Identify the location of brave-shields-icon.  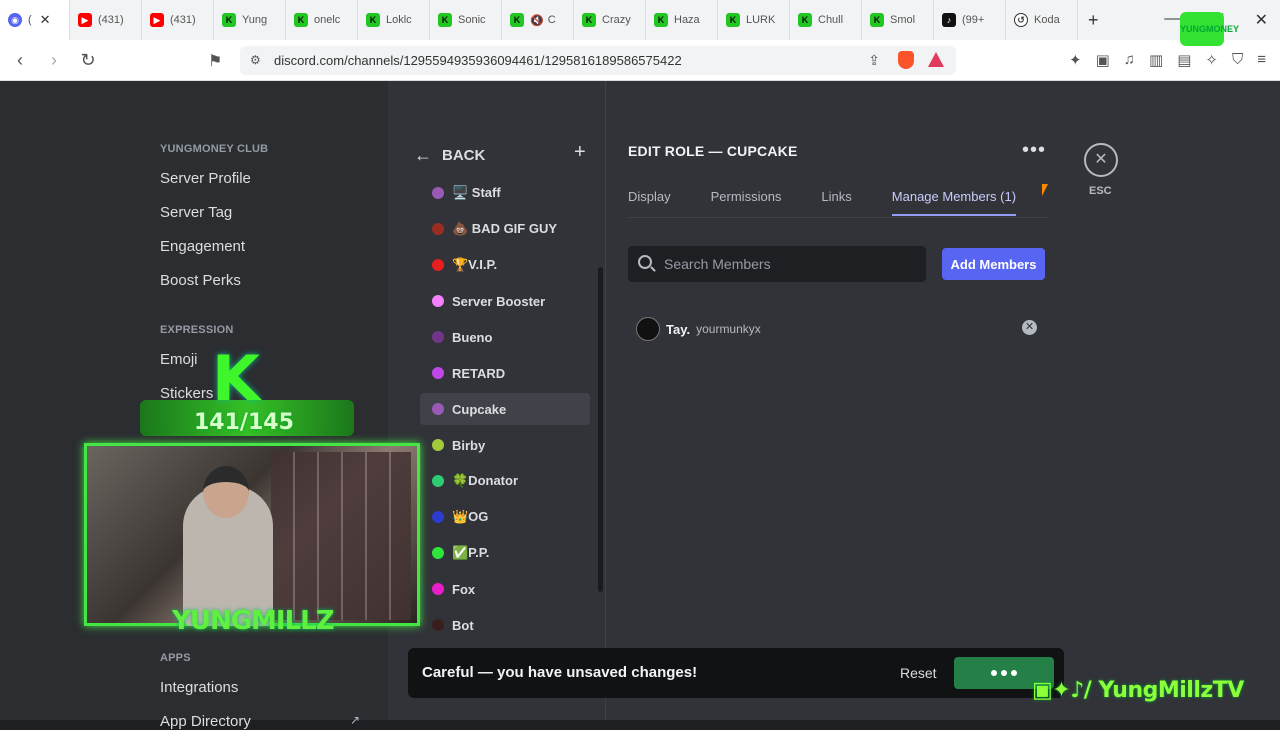
(906, 60).